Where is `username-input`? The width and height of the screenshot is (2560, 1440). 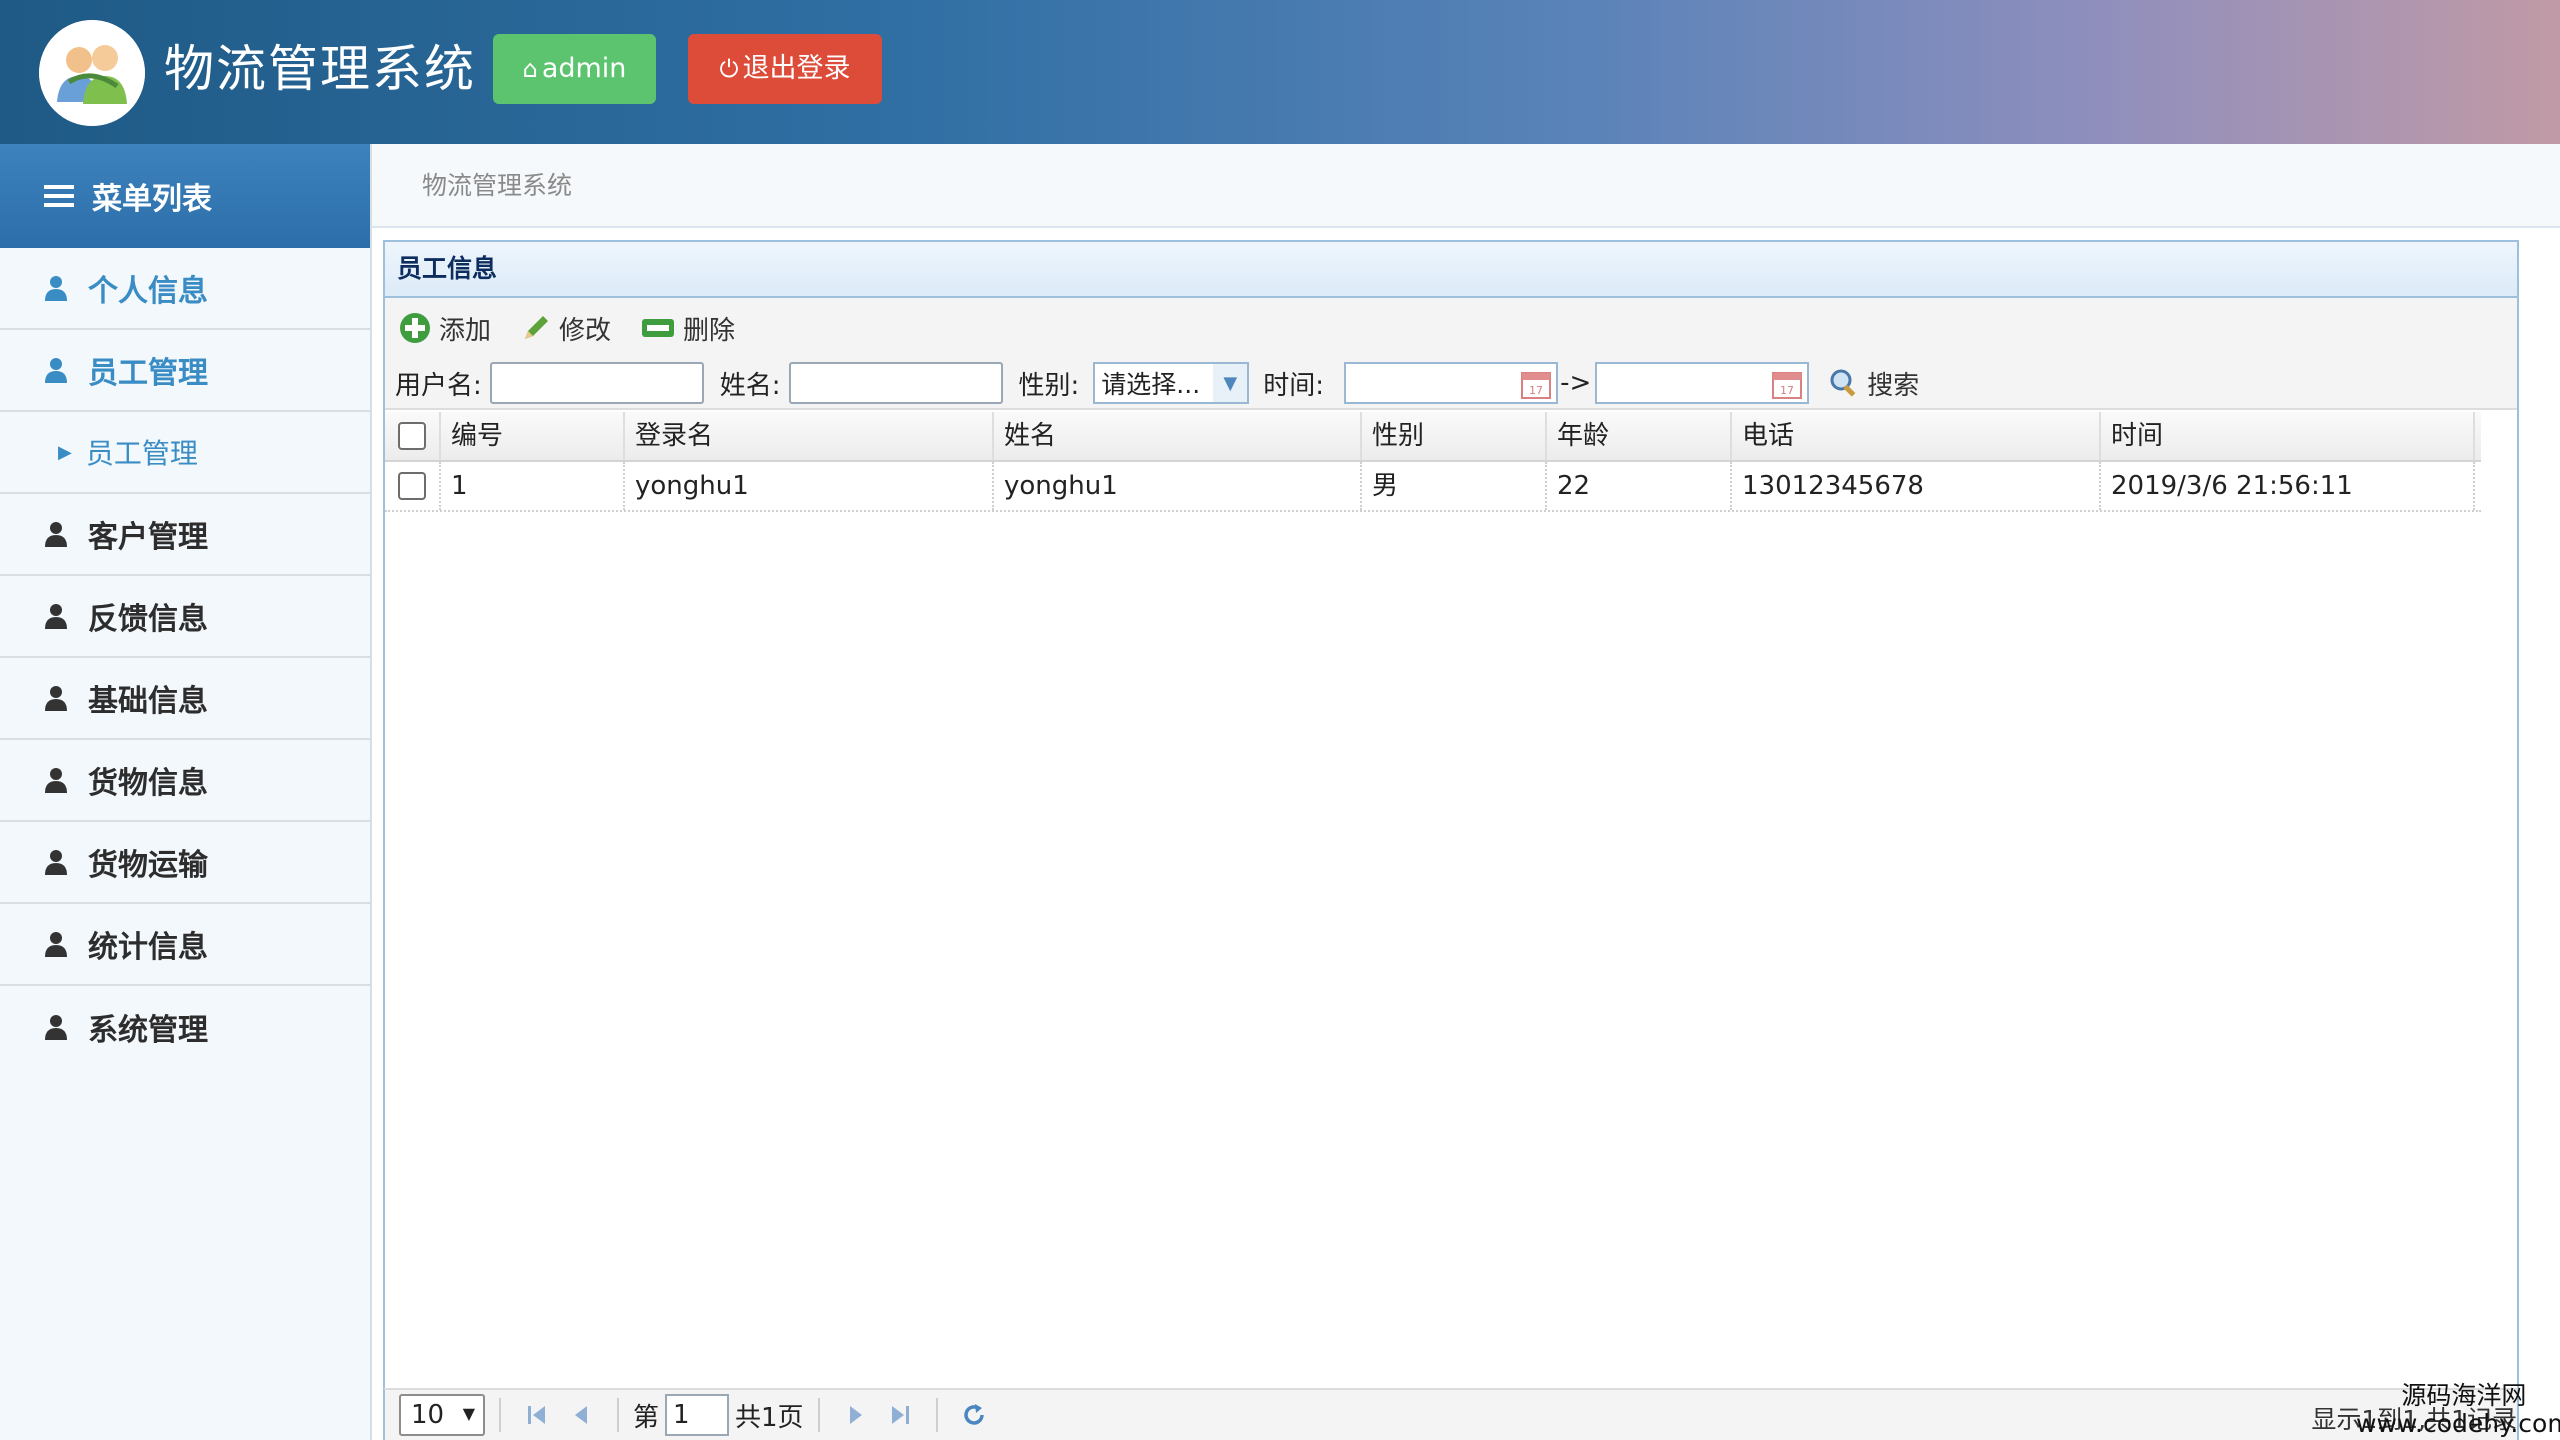 username-input is located at coordinates (596, 383).